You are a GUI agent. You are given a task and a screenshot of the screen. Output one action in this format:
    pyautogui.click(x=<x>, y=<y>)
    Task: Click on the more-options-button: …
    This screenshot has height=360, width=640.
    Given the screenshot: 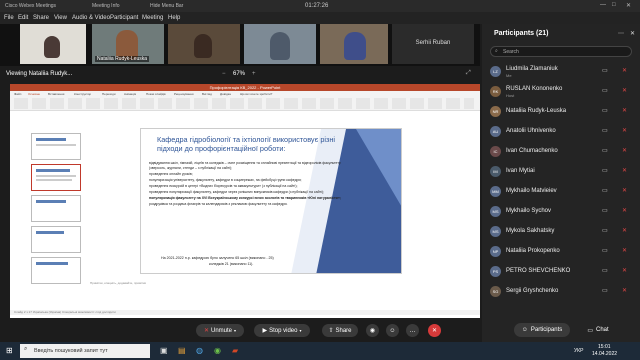 What is the action you would take?
    pyautogui.click(x=412, y=330)
    